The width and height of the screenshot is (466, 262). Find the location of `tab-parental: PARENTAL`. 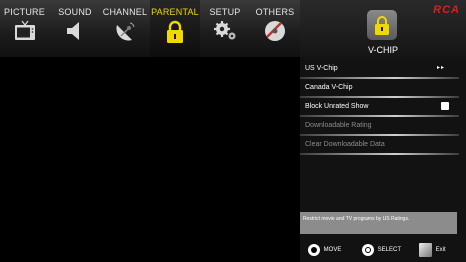

tab-parental: PARENTAL is located at coordinates (175, 28).